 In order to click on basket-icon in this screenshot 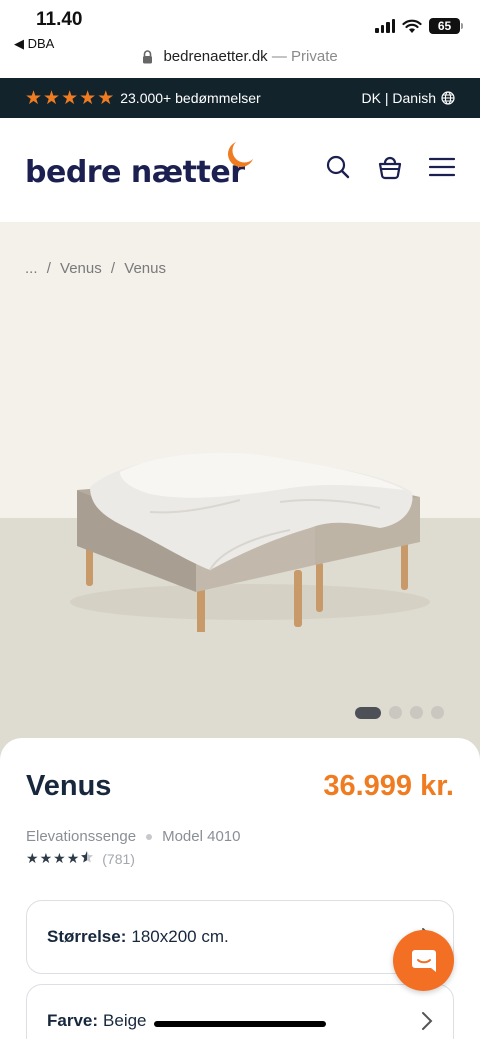, I will do `click(390, 168)`.